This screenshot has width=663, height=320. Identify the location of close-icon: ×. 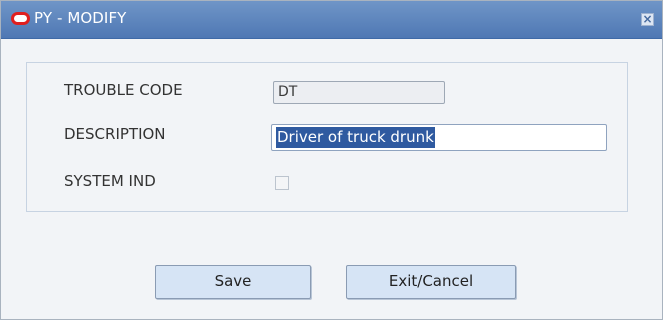
(647, 19).